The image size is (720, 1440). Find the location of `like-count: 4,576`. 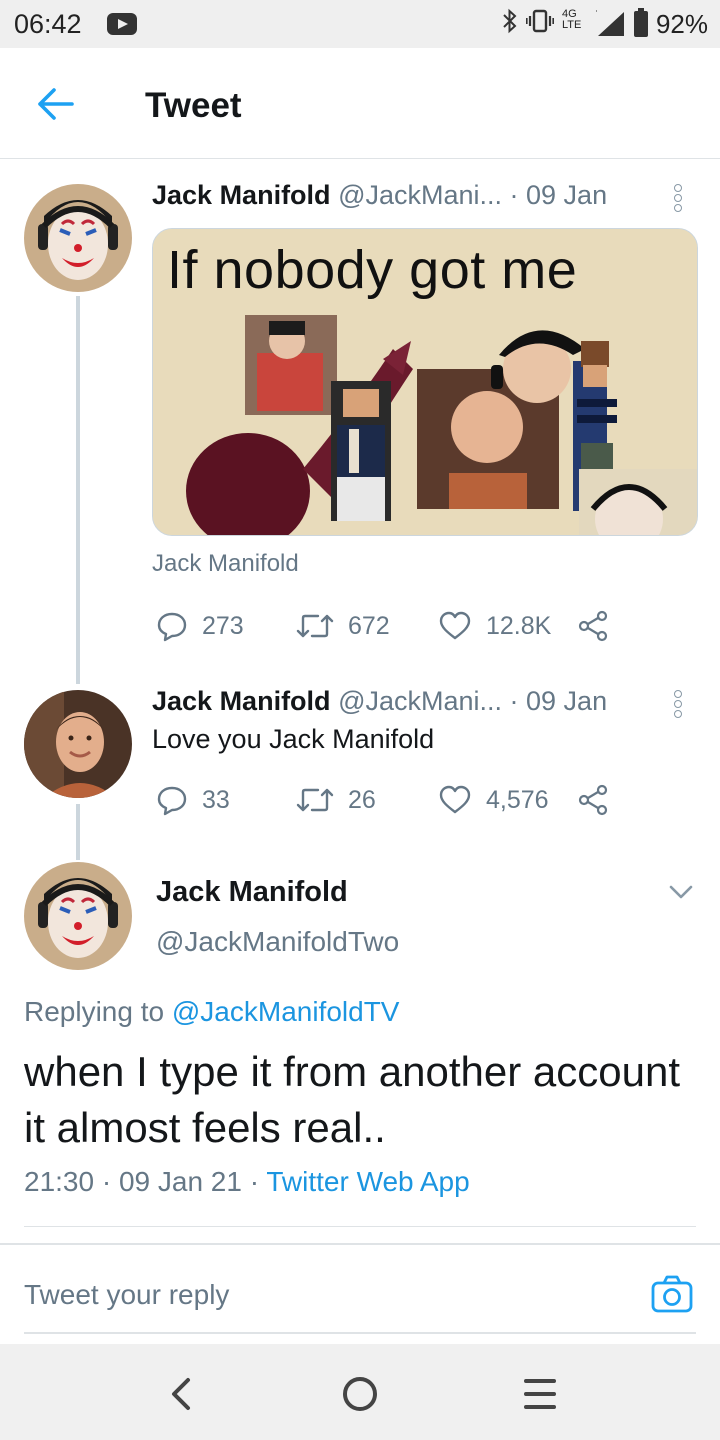

like-count: 4,576 is located at coordinates (517, 799).